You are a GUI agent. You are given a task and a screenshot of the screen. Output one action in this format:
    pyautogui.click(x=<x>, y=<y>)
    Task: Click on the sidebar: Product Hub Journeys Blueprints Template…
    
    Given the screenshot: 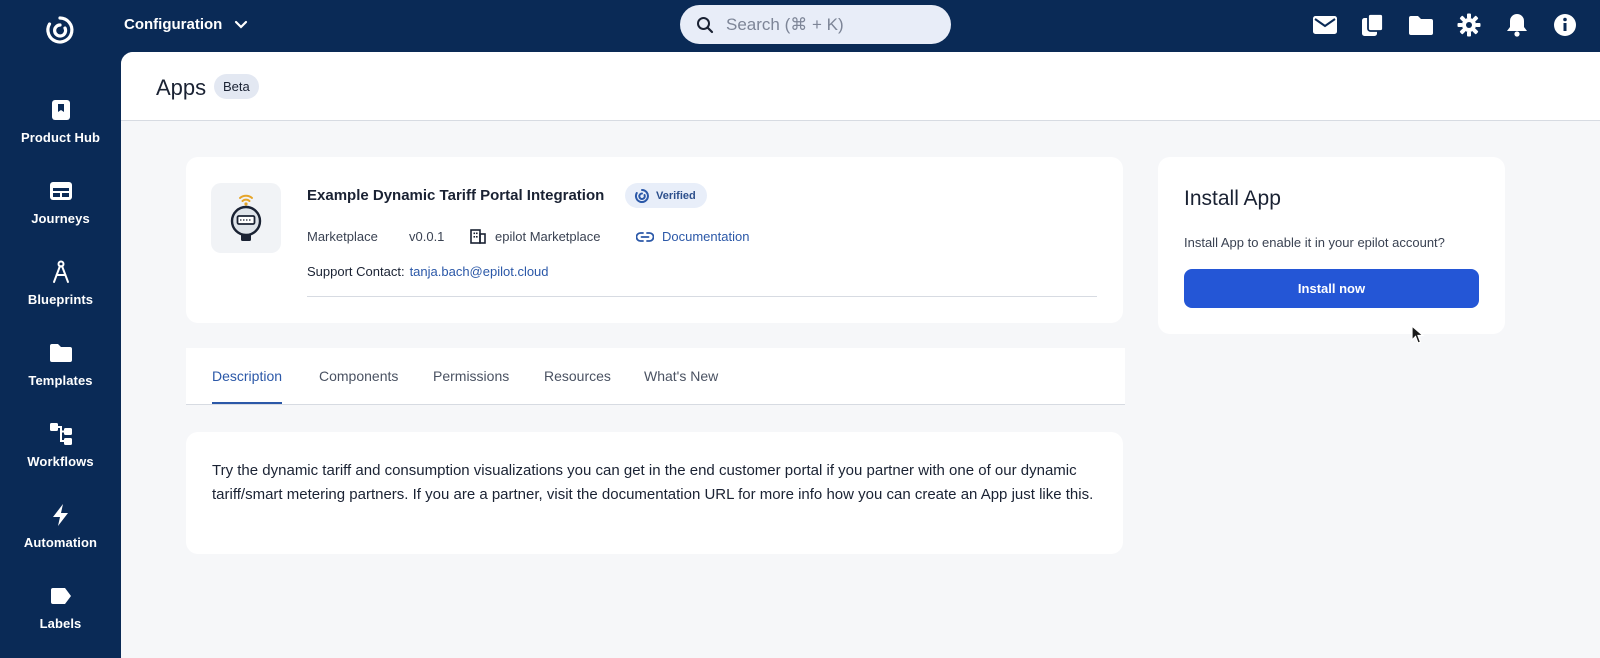 What is the action you would take?
    pyautogui.click(x=60, y=329)
    